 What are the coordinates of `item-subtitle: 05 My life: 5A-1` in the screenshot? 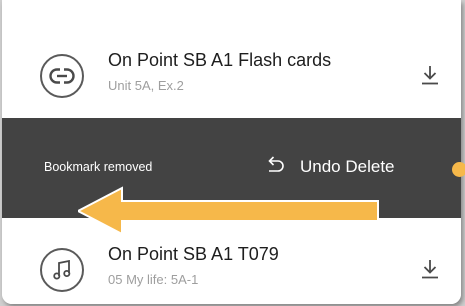 It's located at (153, 279).